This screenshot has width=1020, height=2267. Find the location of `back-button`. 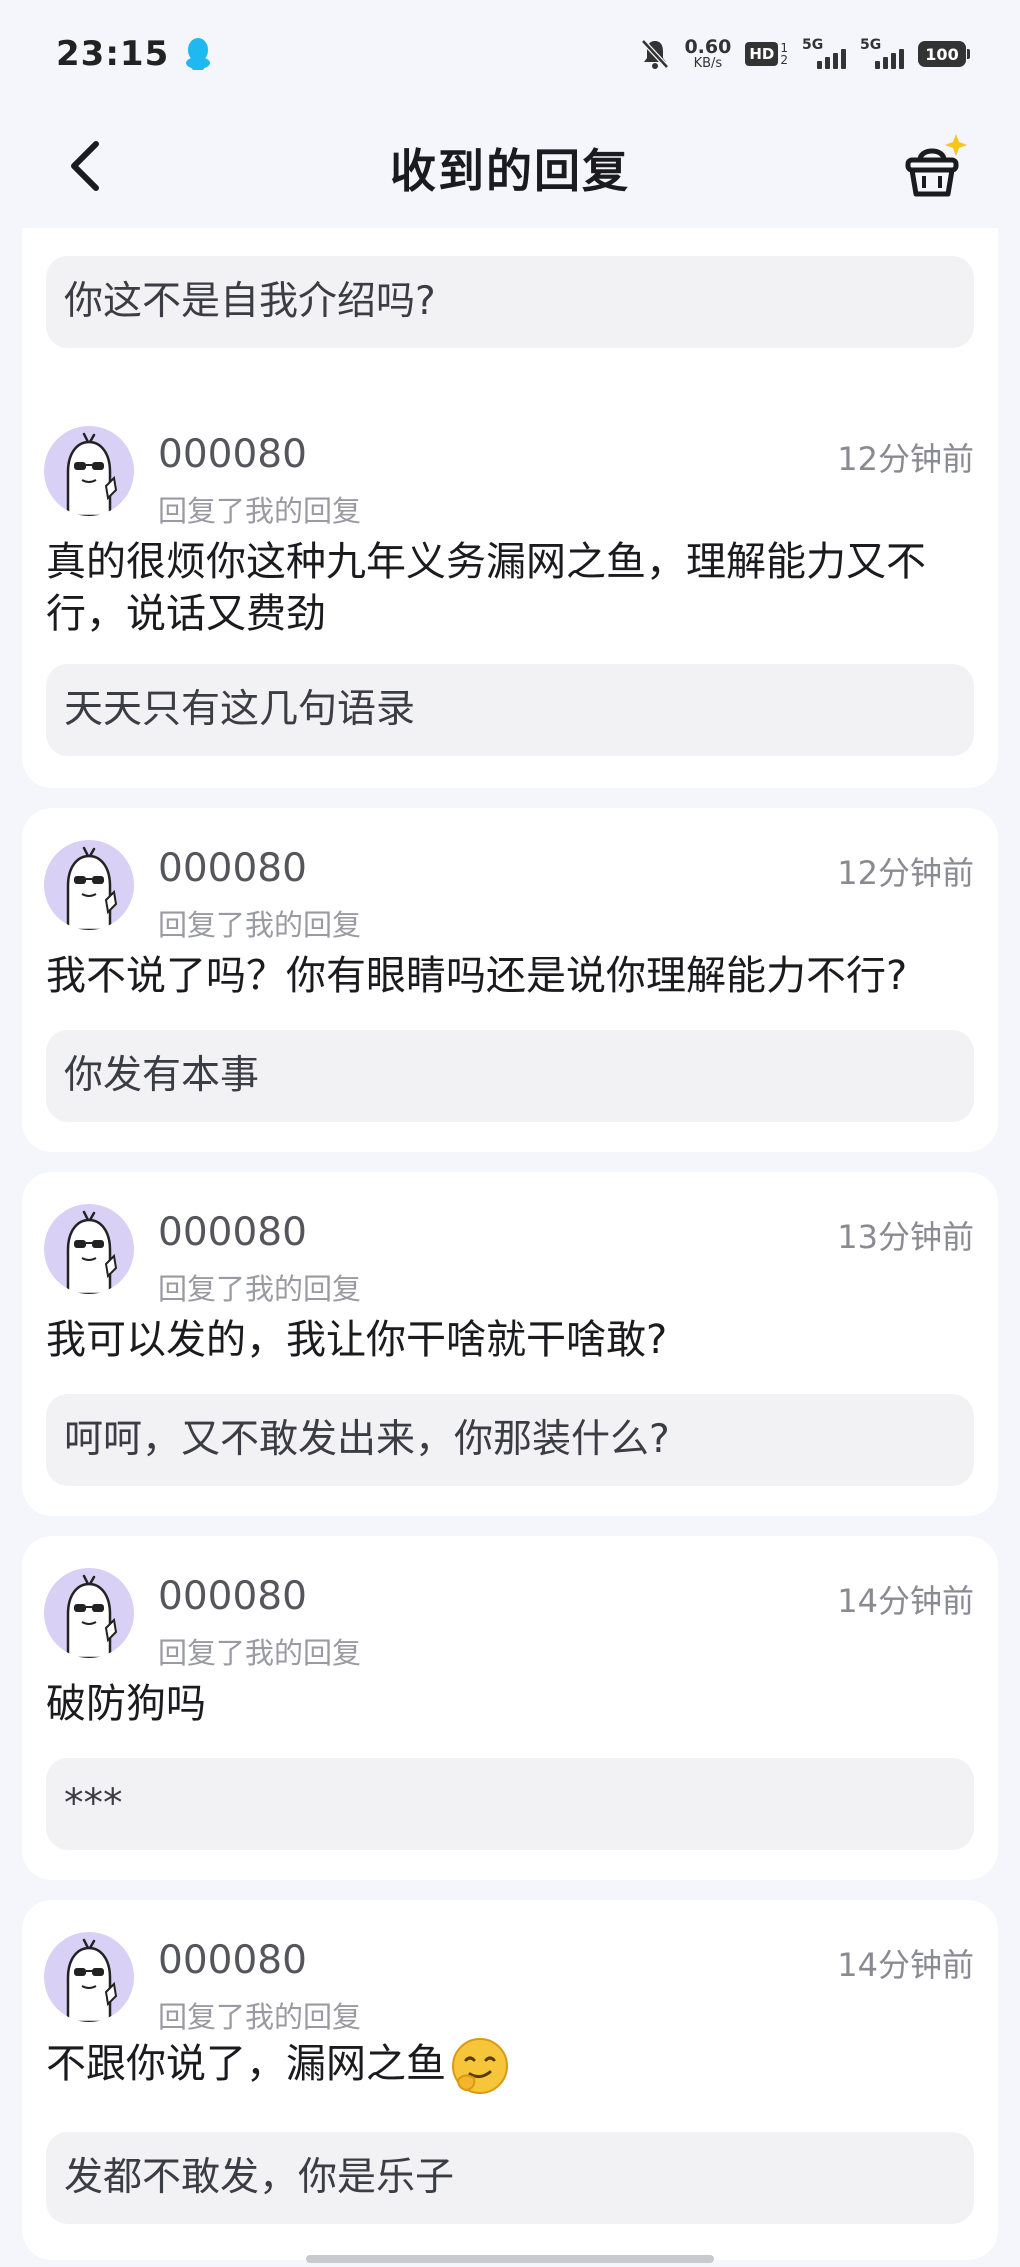

back-button is located at coordinates (86, 166).